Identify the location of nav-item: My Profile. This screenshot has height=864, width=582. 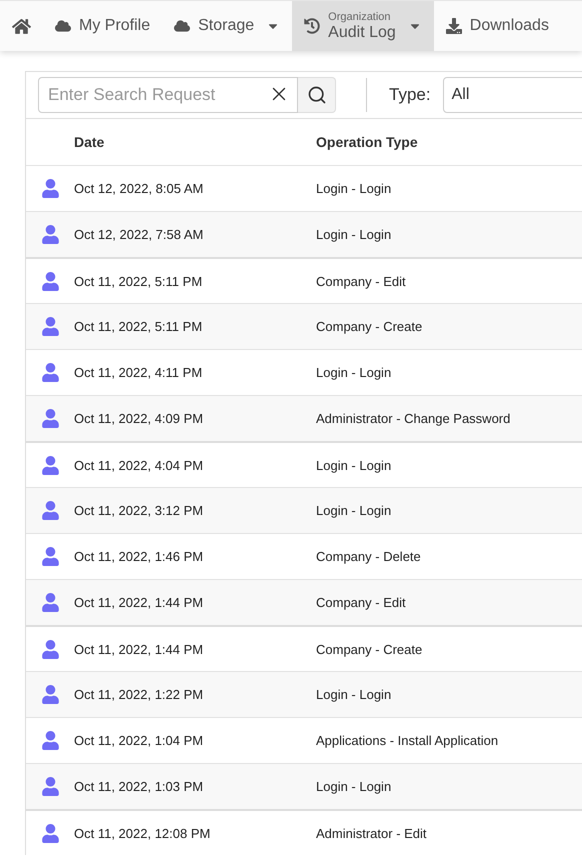
(102, 26).